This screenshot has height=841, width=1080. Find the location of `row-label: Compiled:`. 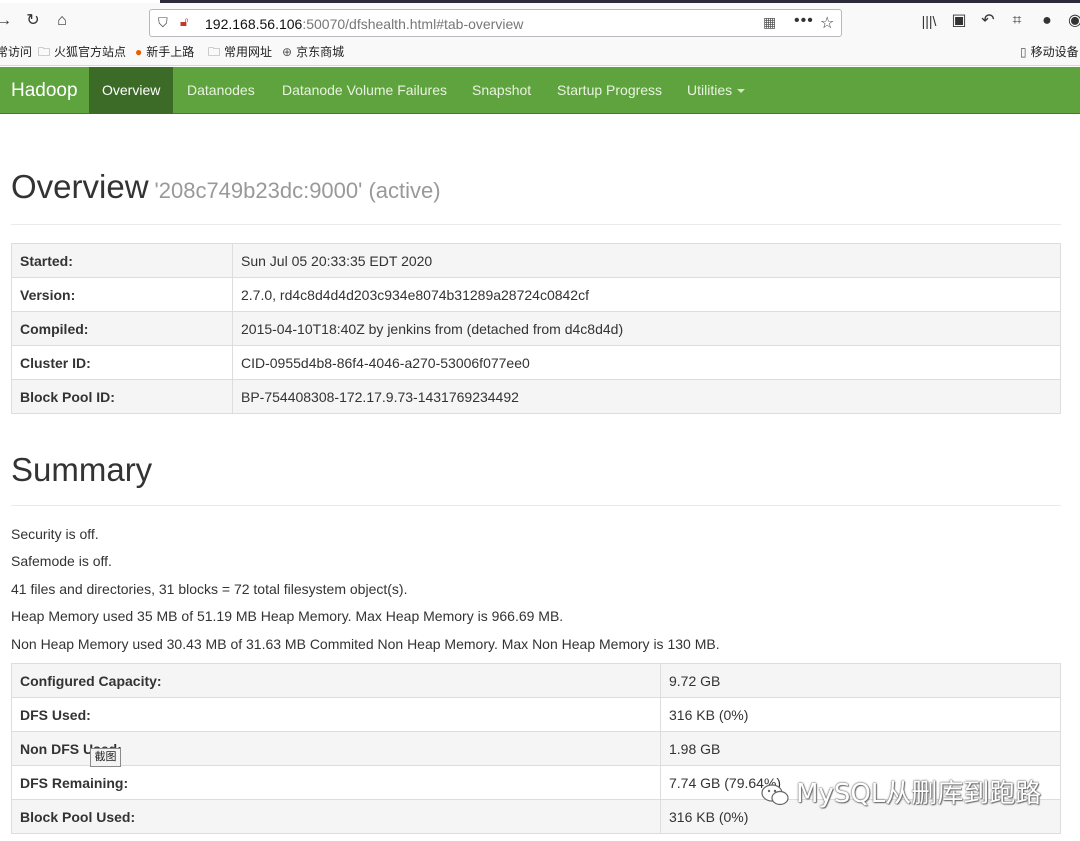

row-label: Compiled: is located at coordinates (122, 328).